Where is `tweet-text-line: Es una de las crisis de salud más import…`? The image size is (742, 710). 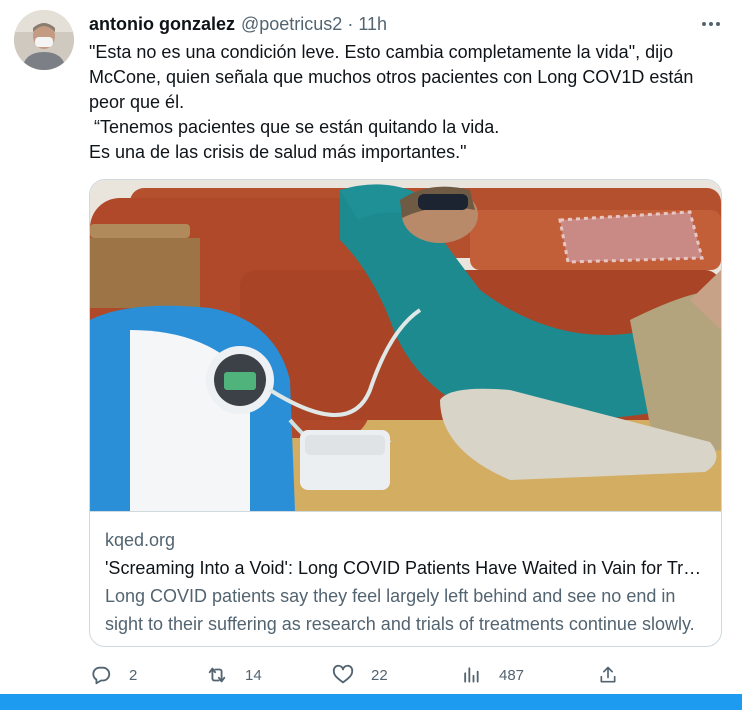
tweet-text-line: Es una de las crisis de salud más import… is located at coordinates (278, 152).